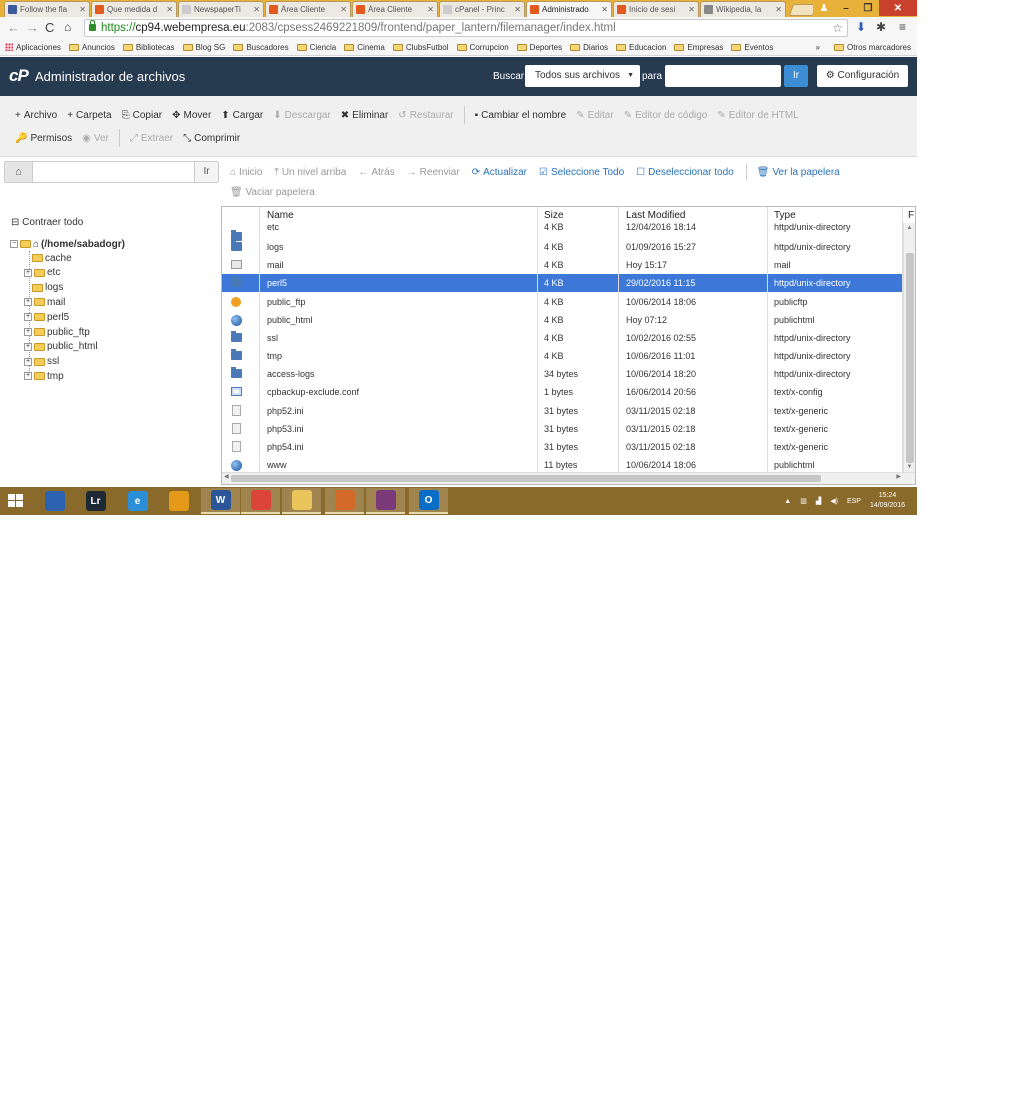 The image size is (1009, 1100). I want to click on delete-button: ✖ Eliminar, so click(365, 115).